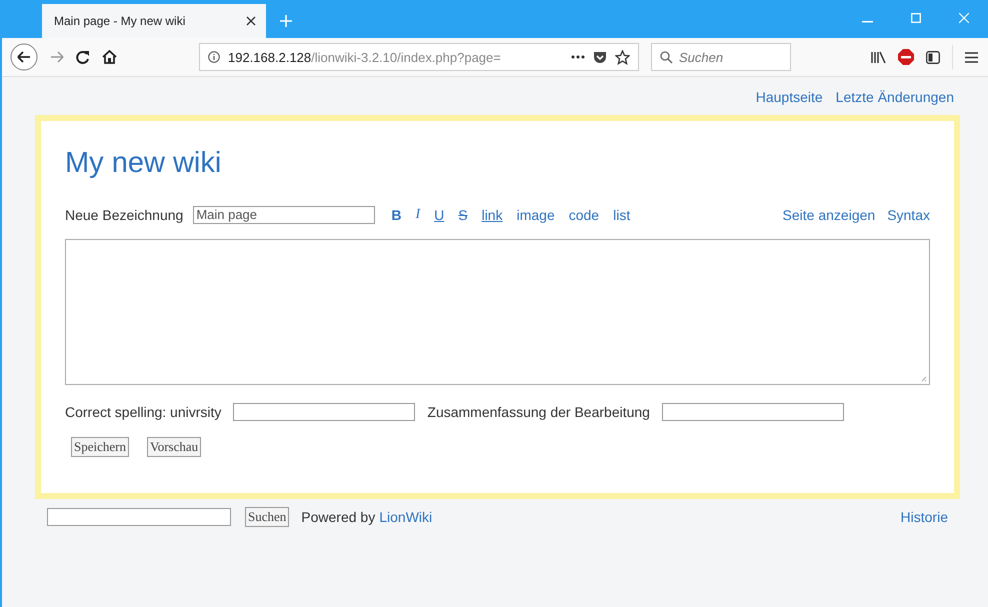 This screenshot has width=988, height=607. What do you see at coordinates (666, 57) in the screenshot?
I see `search-icon` at bounding box center [666, 57].